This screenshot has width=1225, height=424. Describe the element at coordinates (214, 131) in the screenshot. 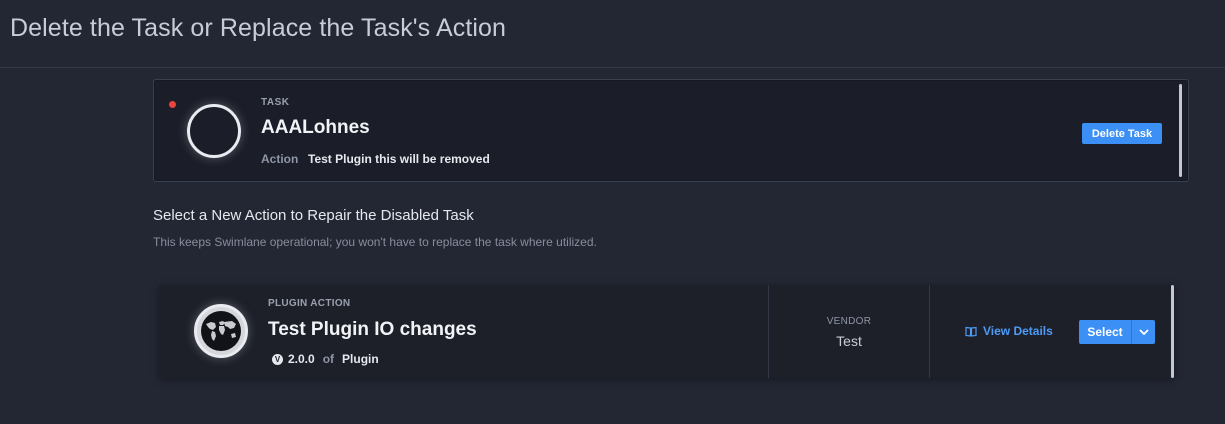

I see `task-icon` at that location.